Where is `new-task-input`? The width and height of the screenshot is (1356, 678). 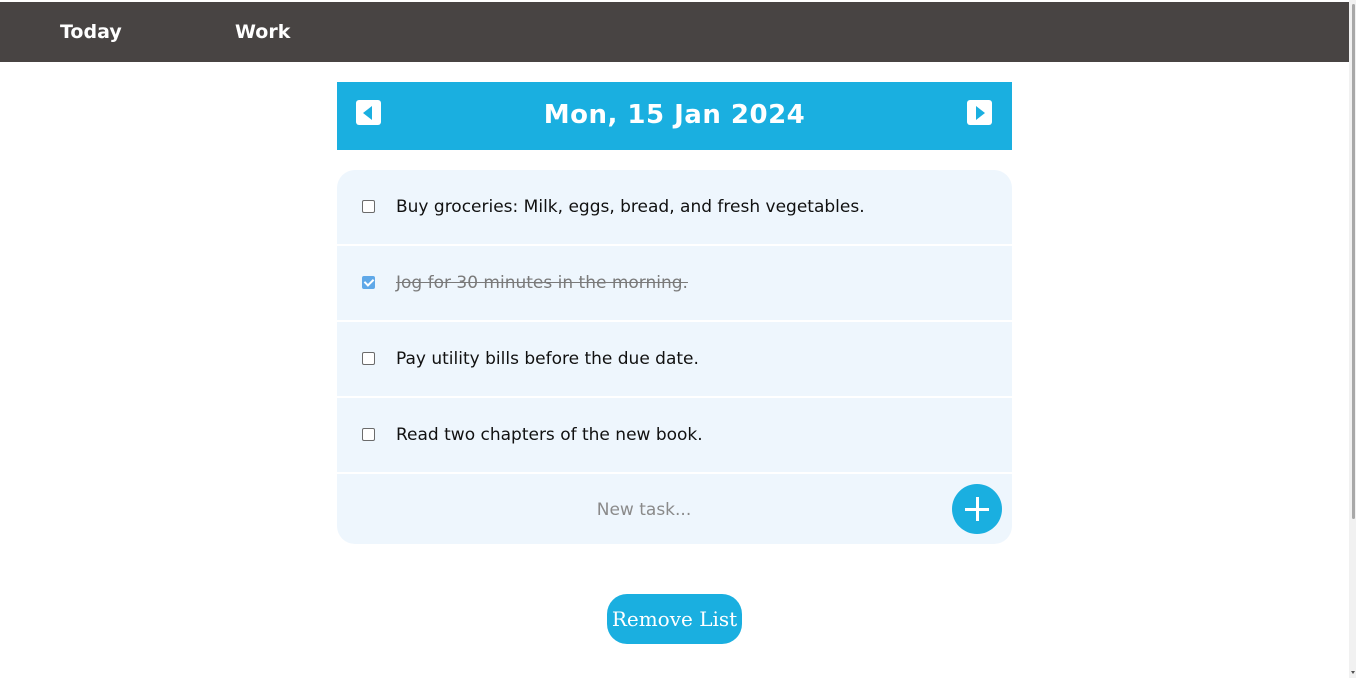
new-task-input is located at coordinates (644, 509).